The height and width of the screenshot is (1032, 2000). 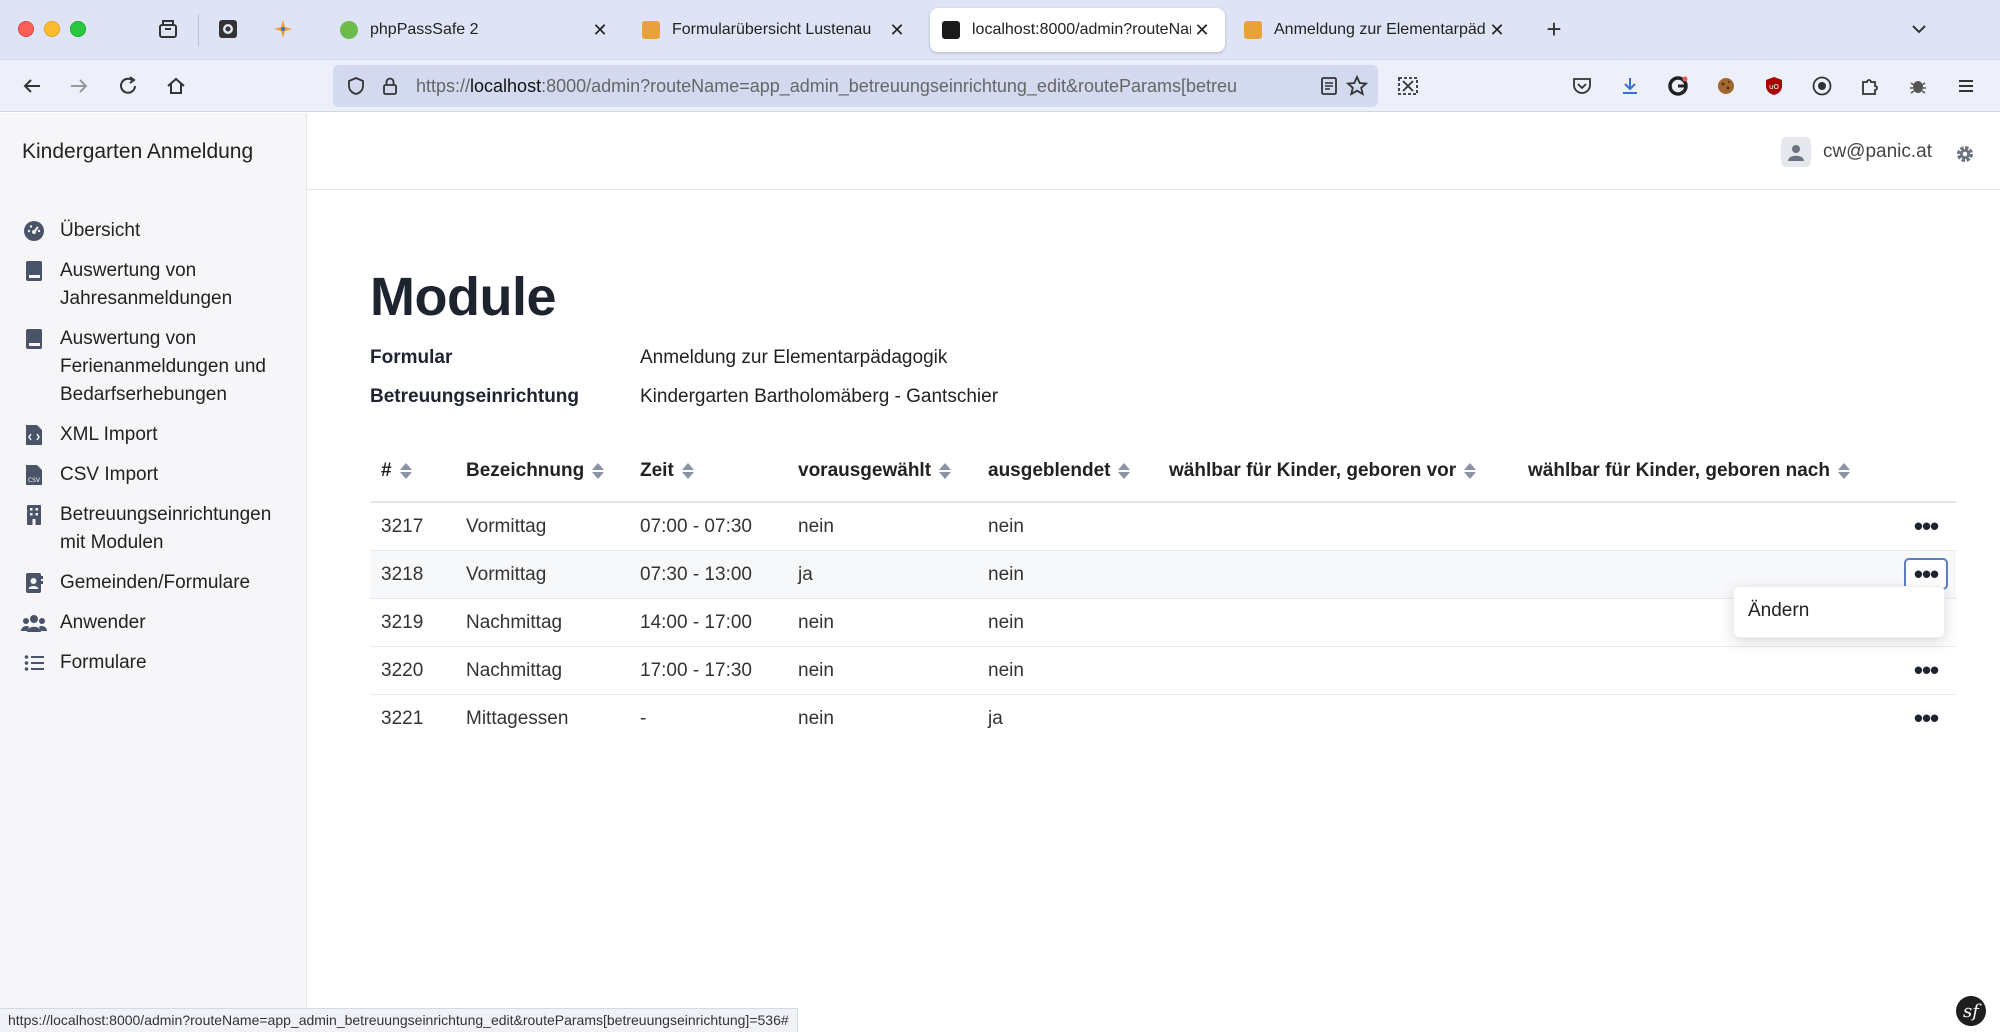 What do you see at coordinates (1678, 86) in the screenshot?
I see `google-extension-icon` at bounding box center [1678, 86].